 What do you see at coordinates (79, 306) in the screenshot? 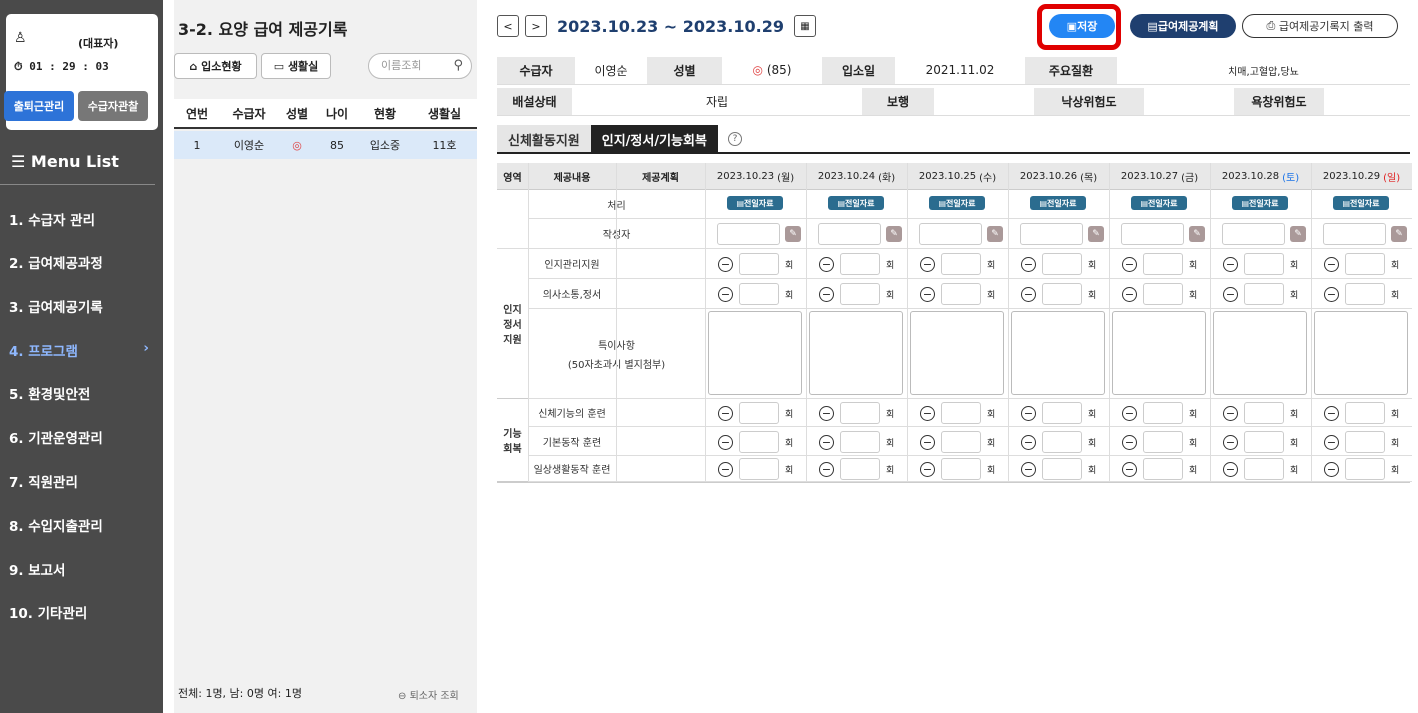
I see `sidebar-item-3: 3. 급여제공기록` at bounding box center [79, 306].